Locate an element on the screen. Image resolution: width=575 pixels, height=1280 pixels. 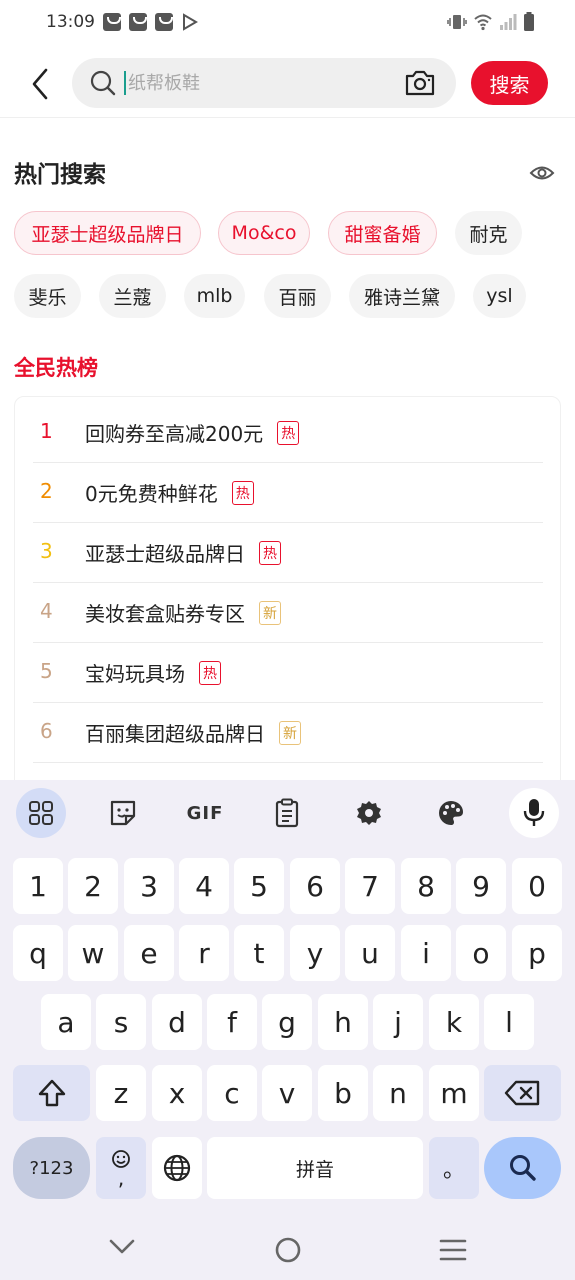
key-d: d is located at coordinates (177, 1022).